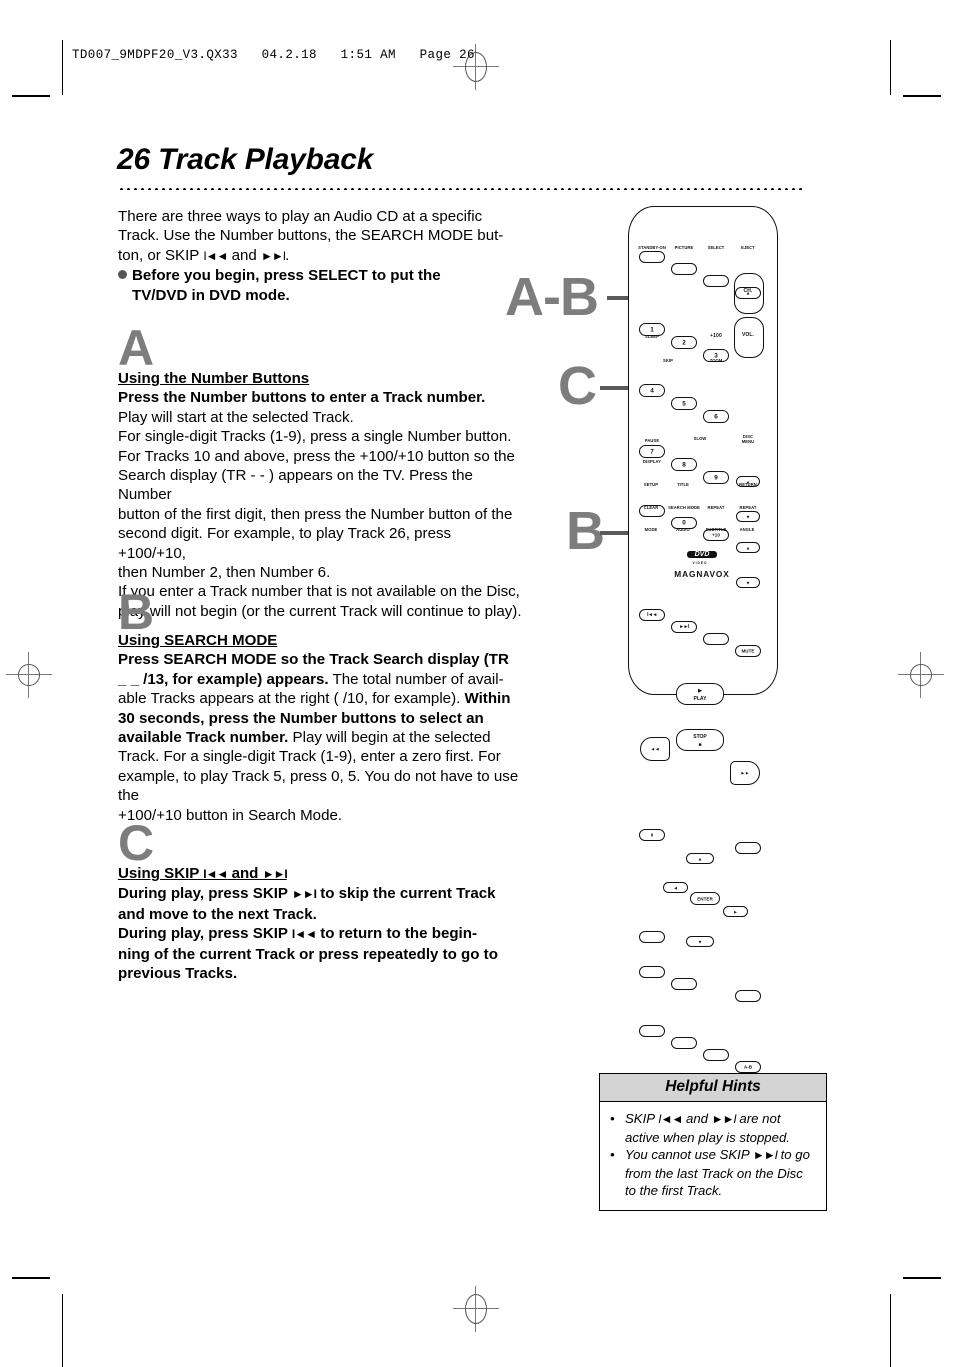 This screenshot has height=1367, width=954. What do you see at coordinates (651, 507) in the screenshot?
I see `remote-label-clear: CLEAR` at bounding box center [651, 507].